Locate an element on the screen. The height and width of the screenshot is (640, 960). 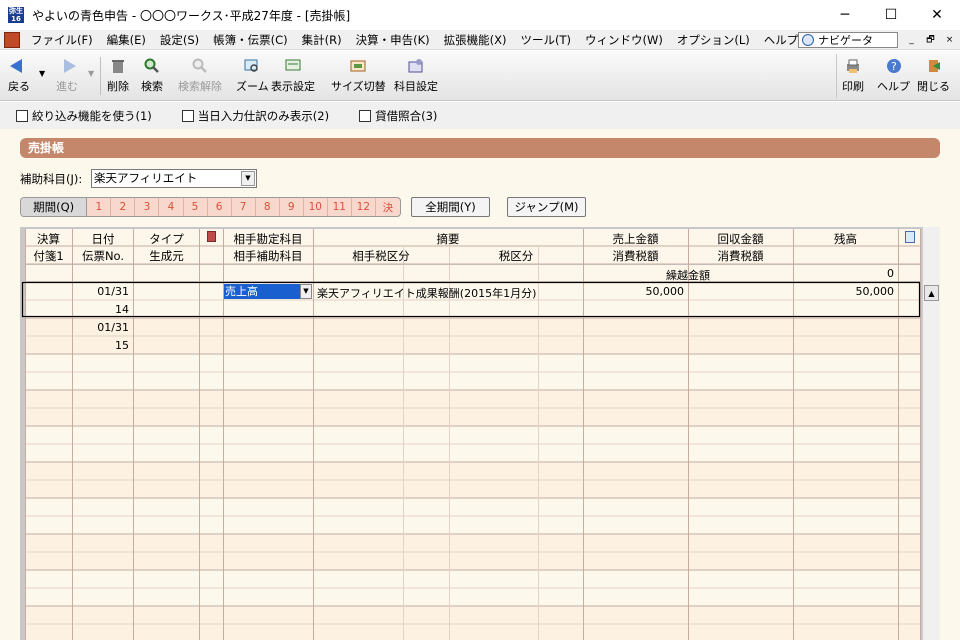
month-4: 4 is located at coordinates (171, 207).